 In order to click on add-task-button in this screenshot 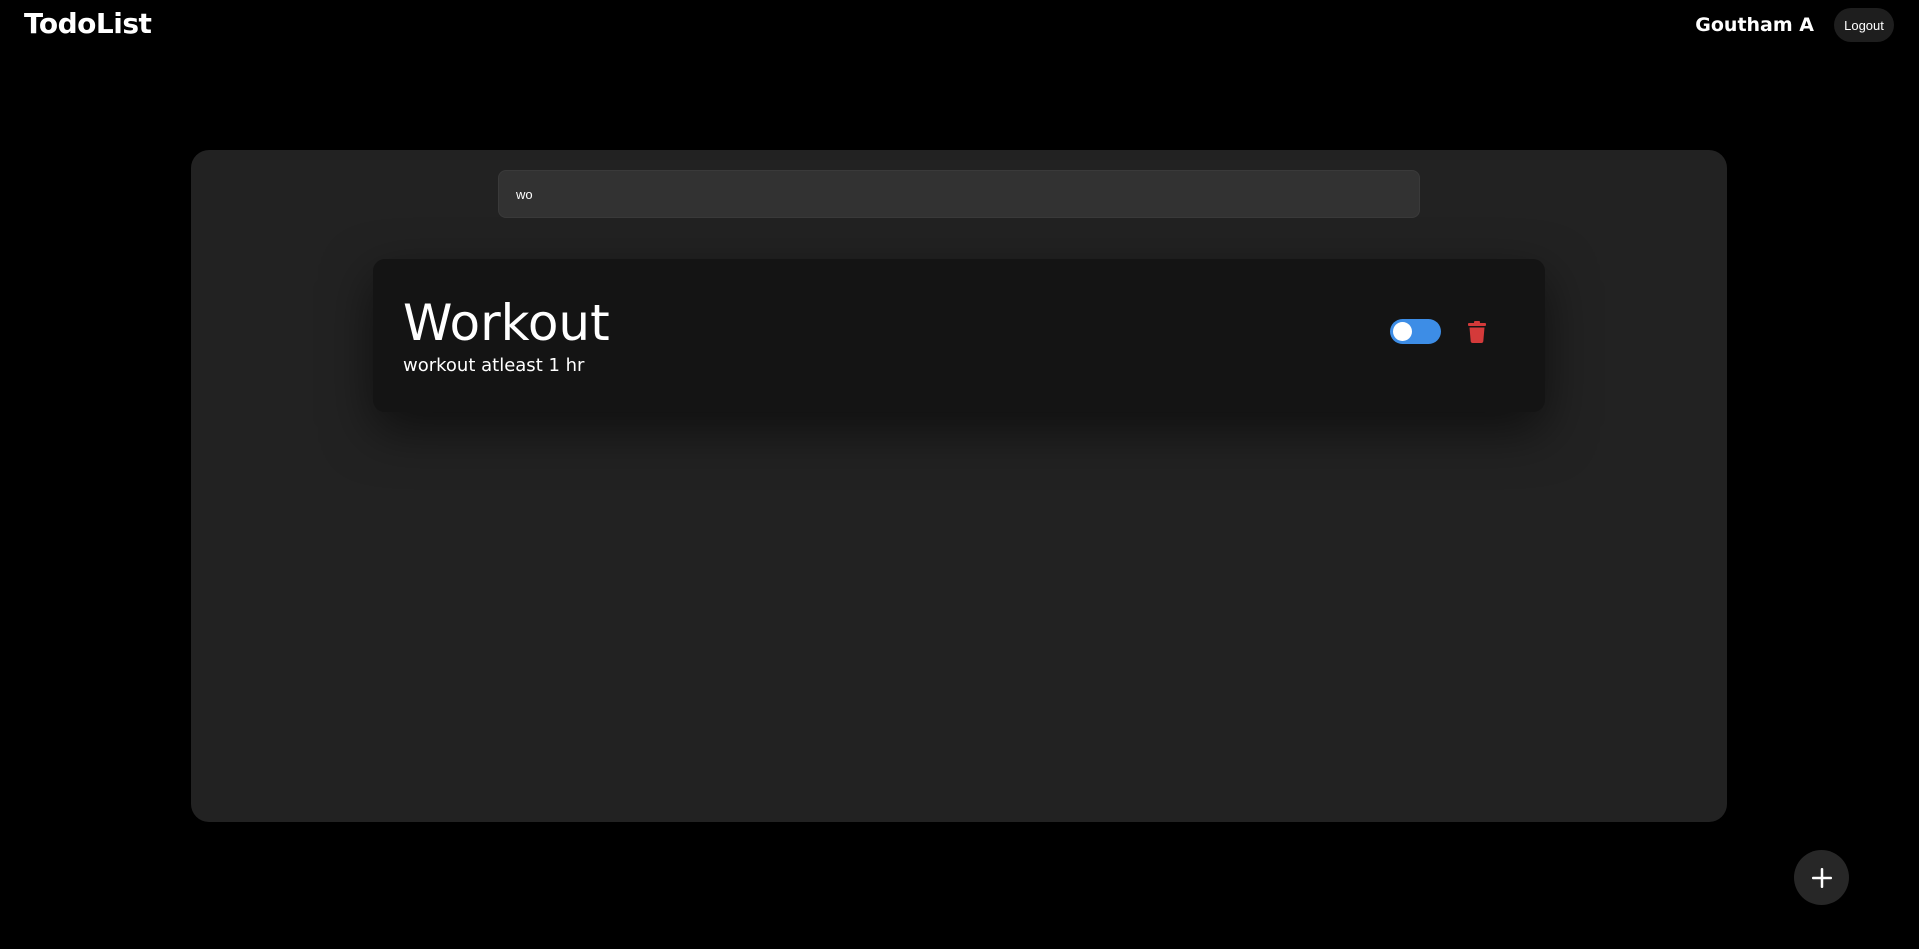, I will do `click(1821, 877)`.